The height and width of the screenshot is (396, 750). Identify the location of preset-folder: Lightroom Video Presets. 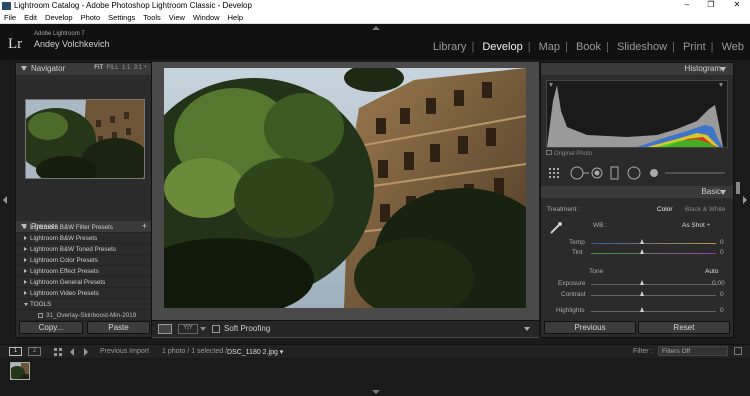
(83, 293).